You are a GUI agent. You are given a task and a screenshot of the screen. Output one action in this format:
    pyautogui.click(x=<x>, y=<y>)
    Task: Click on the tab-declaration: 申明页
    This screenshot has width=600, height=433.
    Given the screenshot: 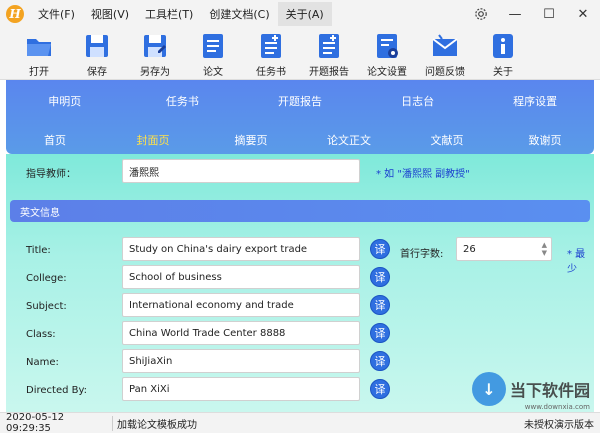 What is the action you would take?
    pyautogui.click(x=65, y=101)
    